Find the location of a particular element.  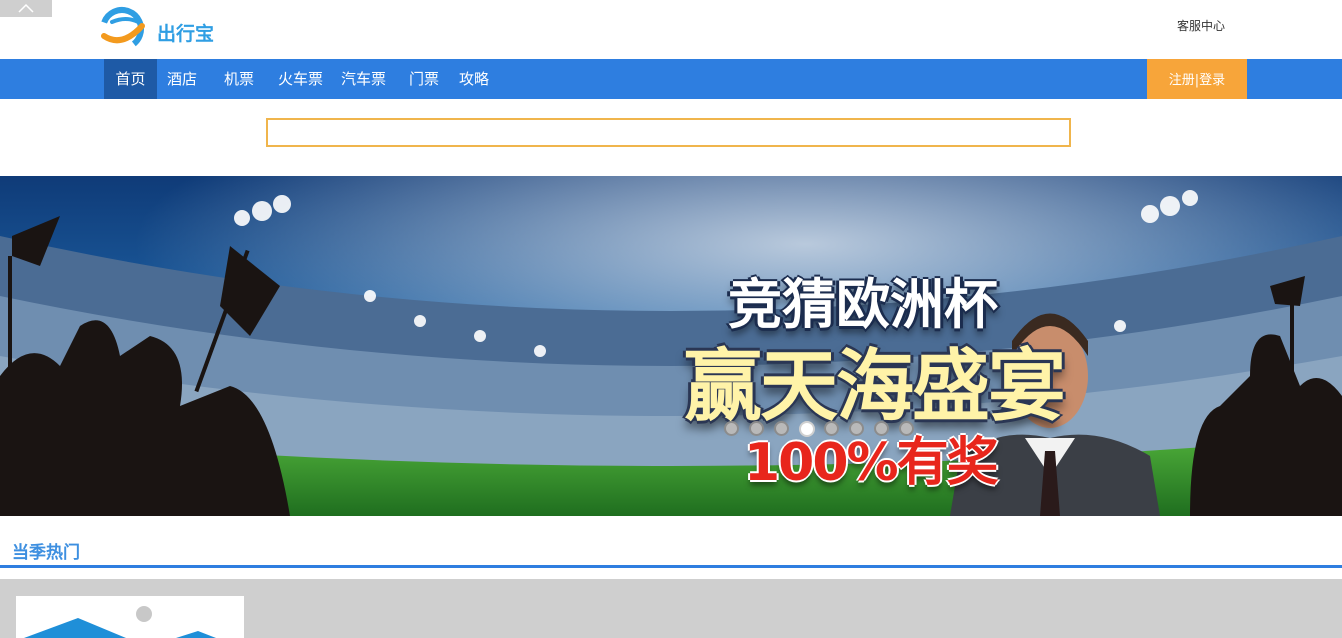

section-title: 当季热门 is located at coordinates (46, 553).